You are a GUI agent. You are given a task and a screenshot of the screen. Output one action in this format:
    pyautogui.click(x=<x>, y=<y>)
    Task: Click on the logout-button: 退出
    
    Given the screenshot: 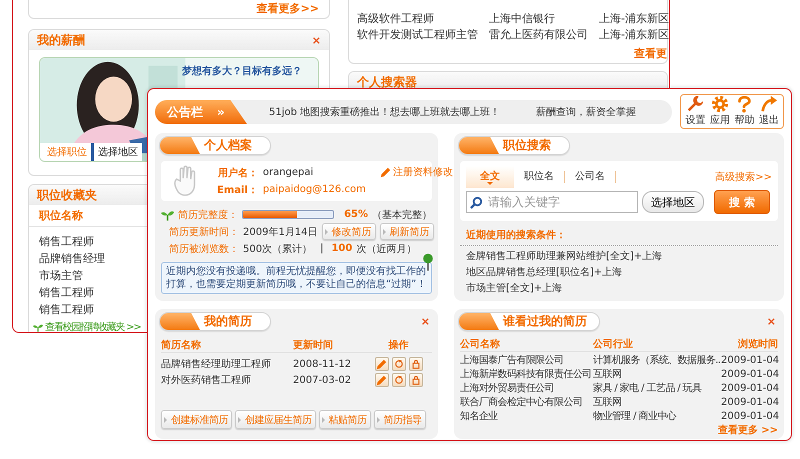 What is the action you would take?
    pyautogui.click(x=768, y=111)
    